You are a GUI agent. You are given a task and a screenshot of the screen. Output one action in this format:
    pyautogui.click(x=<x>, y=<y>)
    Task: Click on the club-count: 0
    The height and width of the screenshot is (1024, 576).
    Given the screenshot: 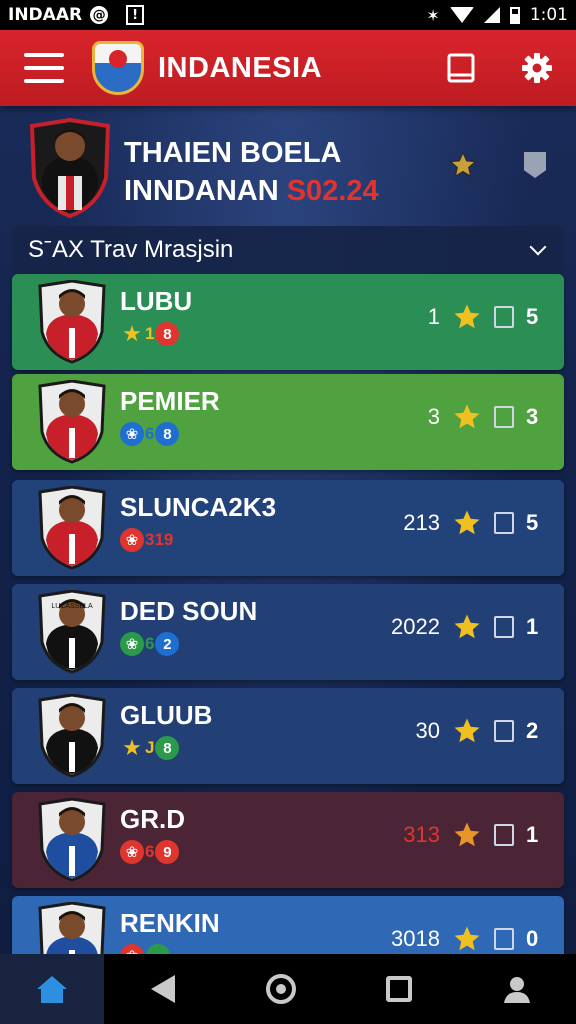 What is the action you would take?
    pyautogui.click(x=532, y=938)
    